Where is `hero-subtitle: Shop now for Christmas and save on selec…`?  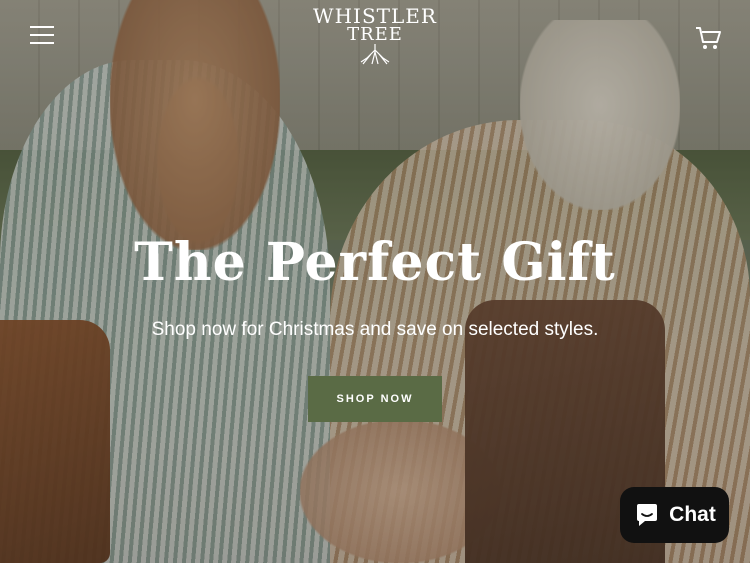
hero-subtitle: Shop now for Christmas and save on selec… is located at coordinates (375, 329).